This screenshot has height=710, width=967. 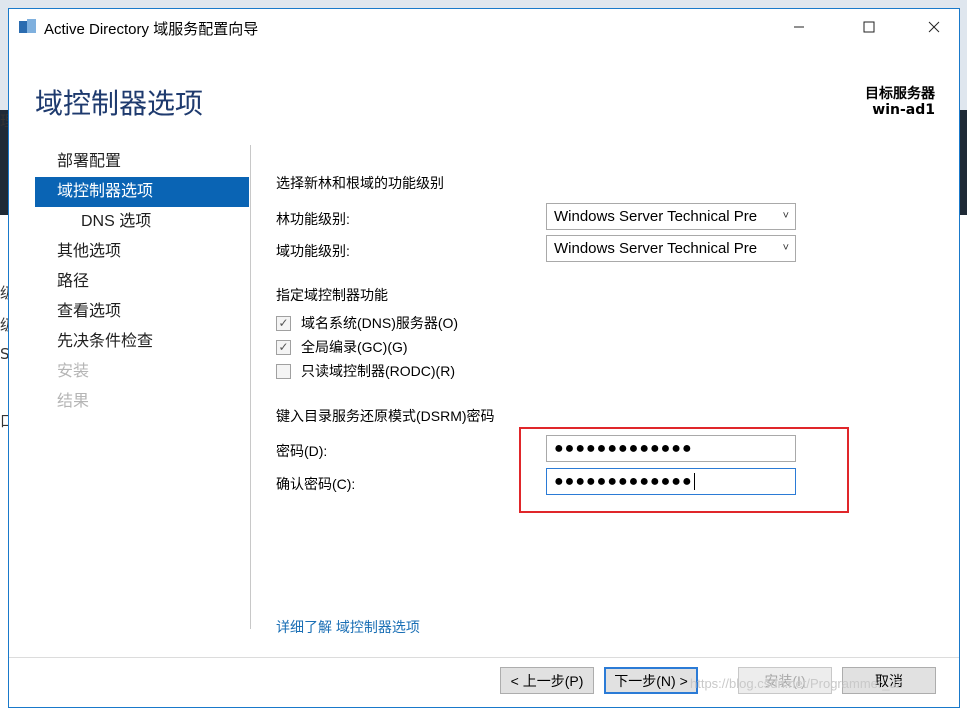 What do you see at coordinates (151, 29) in the screenshot?
I see `window-title: Active Directory 域服务配置向导` at bounding box center [151, 29].